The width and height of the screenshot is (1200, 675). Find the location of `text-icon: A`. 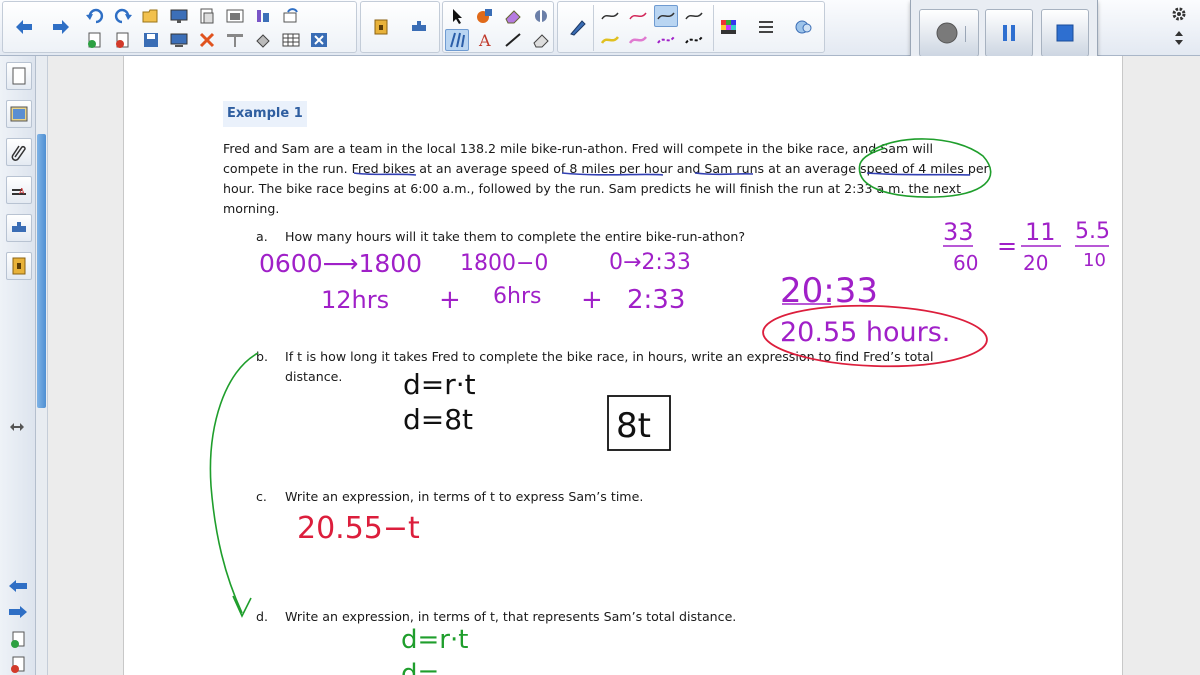

text-icon: A is located at coordinates (485, 40).